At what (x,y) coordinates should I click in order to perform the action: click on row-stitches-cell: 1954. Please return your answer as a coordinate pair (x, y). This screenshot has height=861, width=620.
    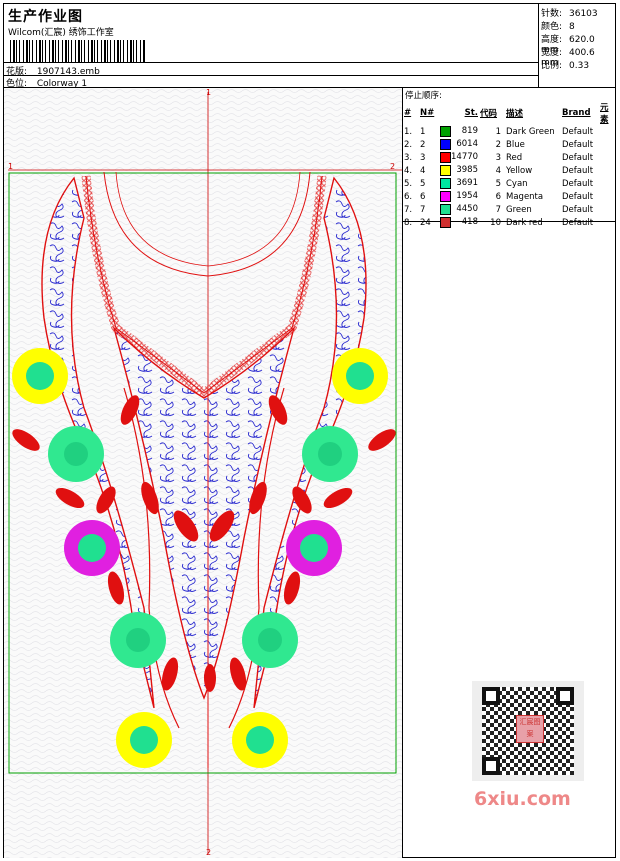
    Looking at the image, I should click on (459, 196).